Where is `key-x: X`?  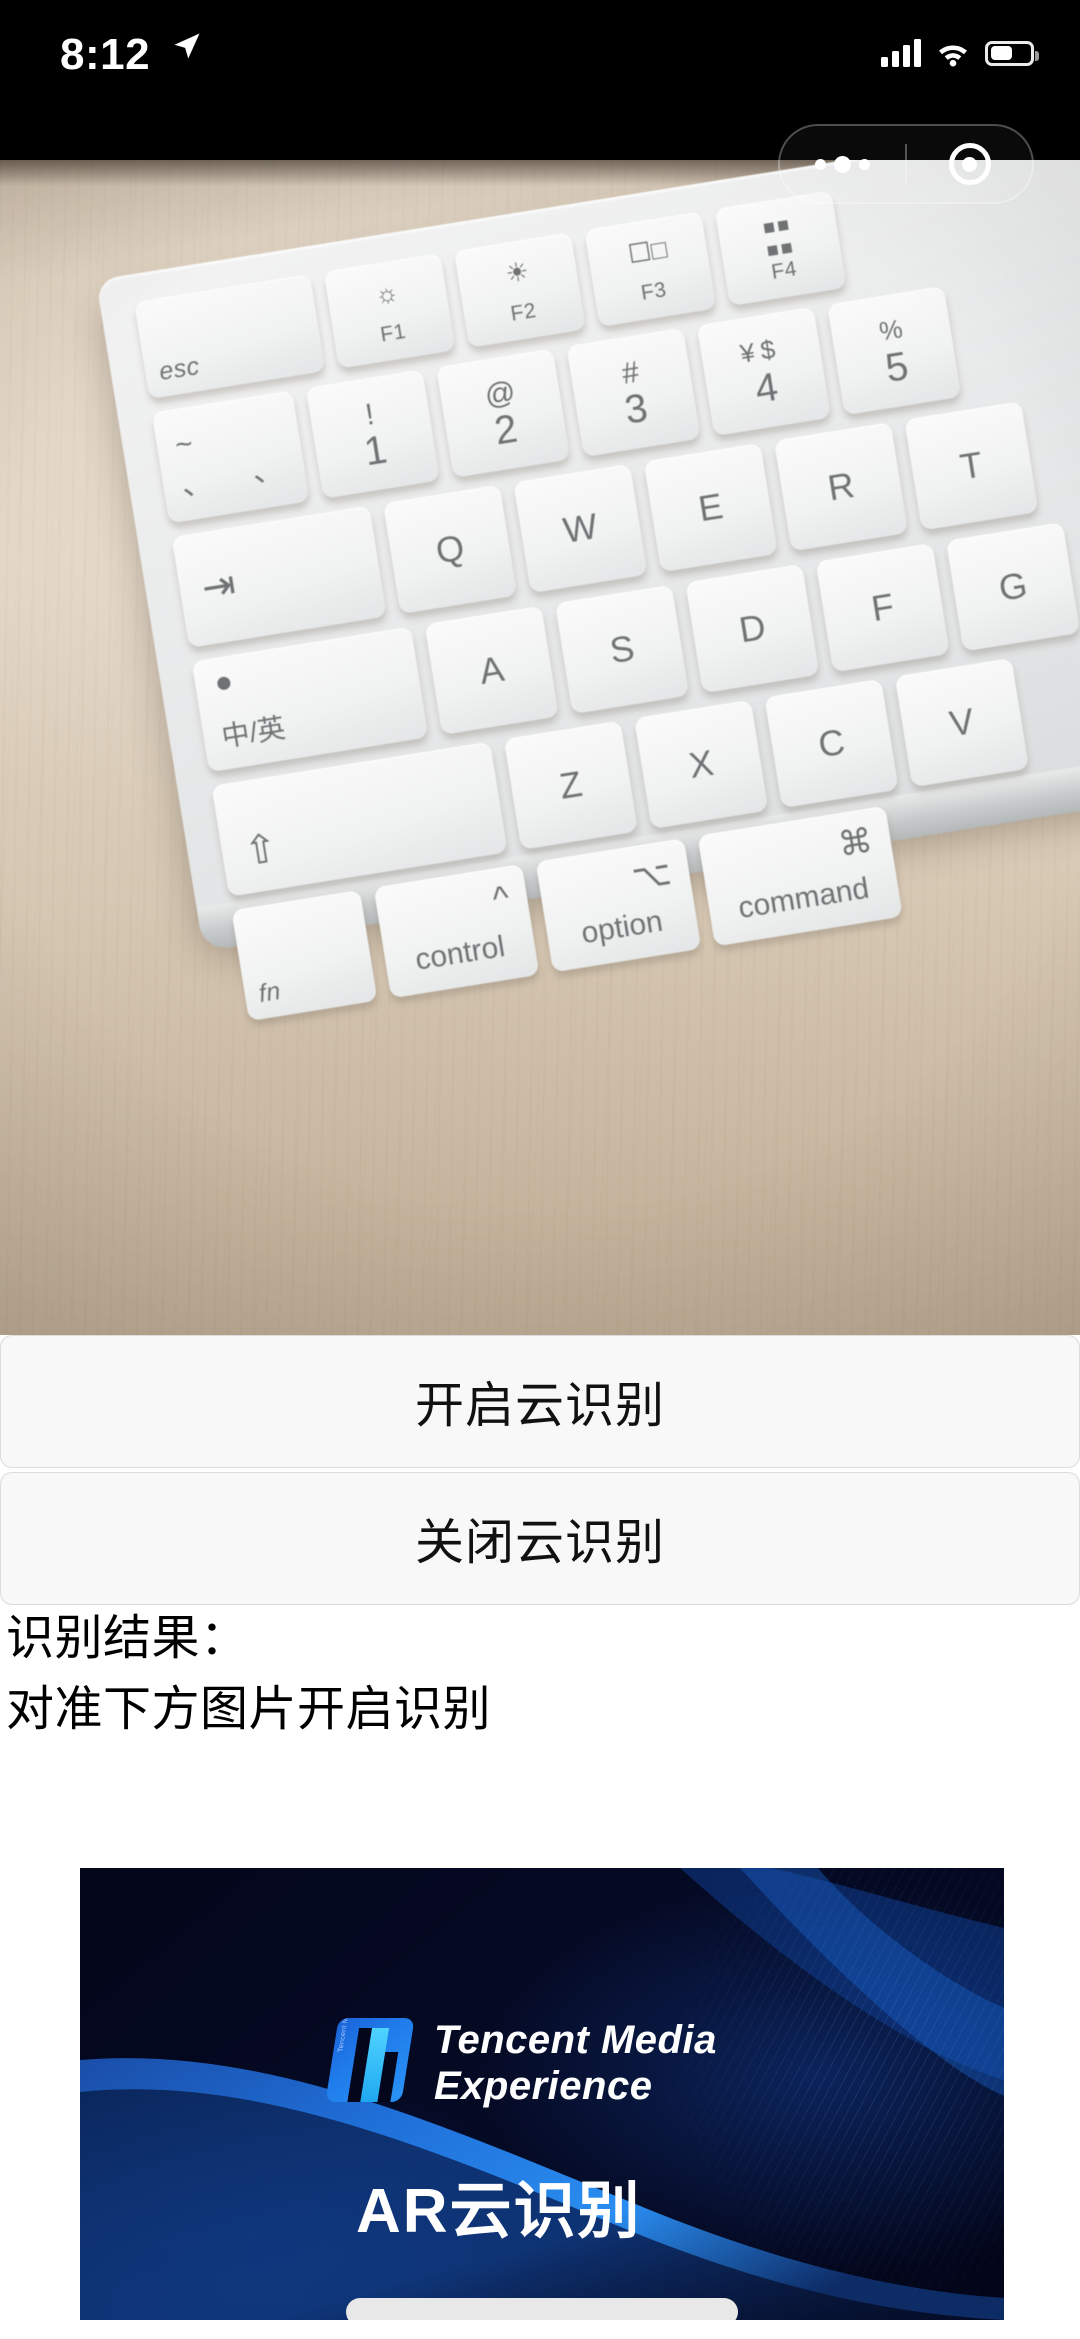 key-x: X is located at coordinates (701, 764).